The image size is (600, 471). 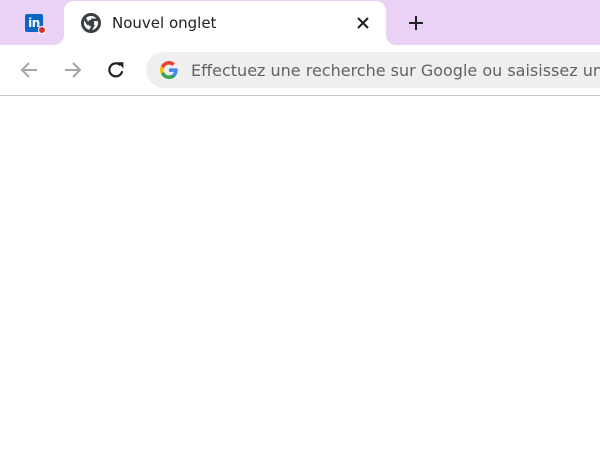 I want to click on reload-button, so click(x=116, y=70).